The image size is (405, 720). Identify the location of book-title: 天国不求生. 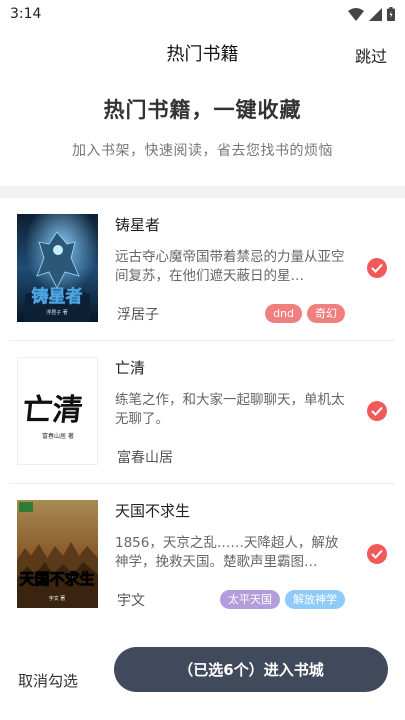
(153, 511).